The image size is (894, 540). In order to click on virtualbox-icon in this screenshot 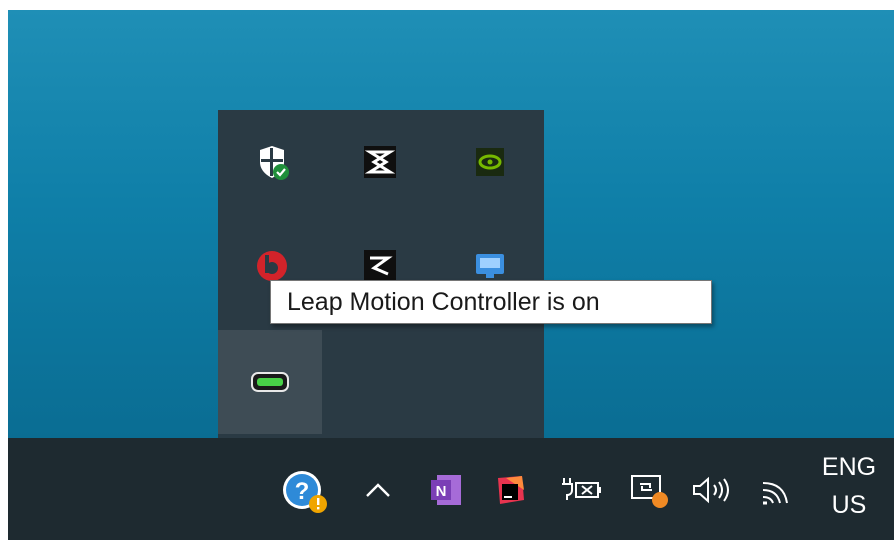, I will do `click(380, 162)`.